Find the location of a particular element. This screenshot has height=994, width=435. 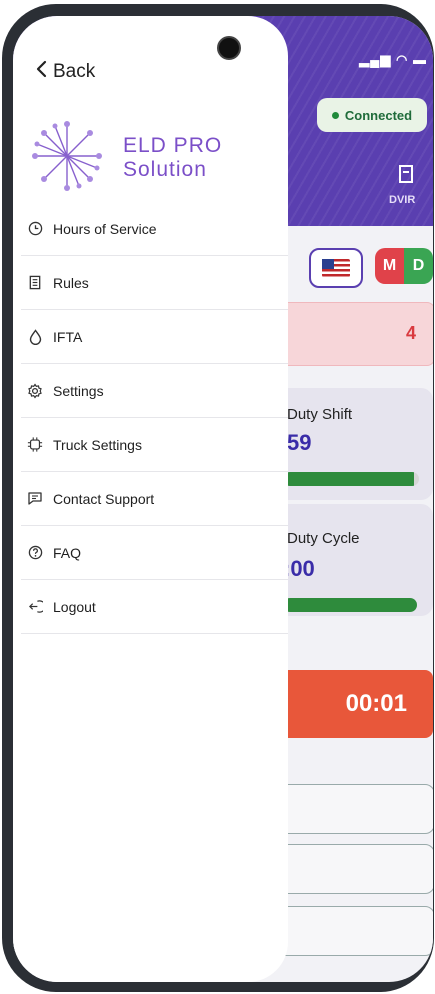

timer-value: 00:01 is located at coordinates (376, 703).